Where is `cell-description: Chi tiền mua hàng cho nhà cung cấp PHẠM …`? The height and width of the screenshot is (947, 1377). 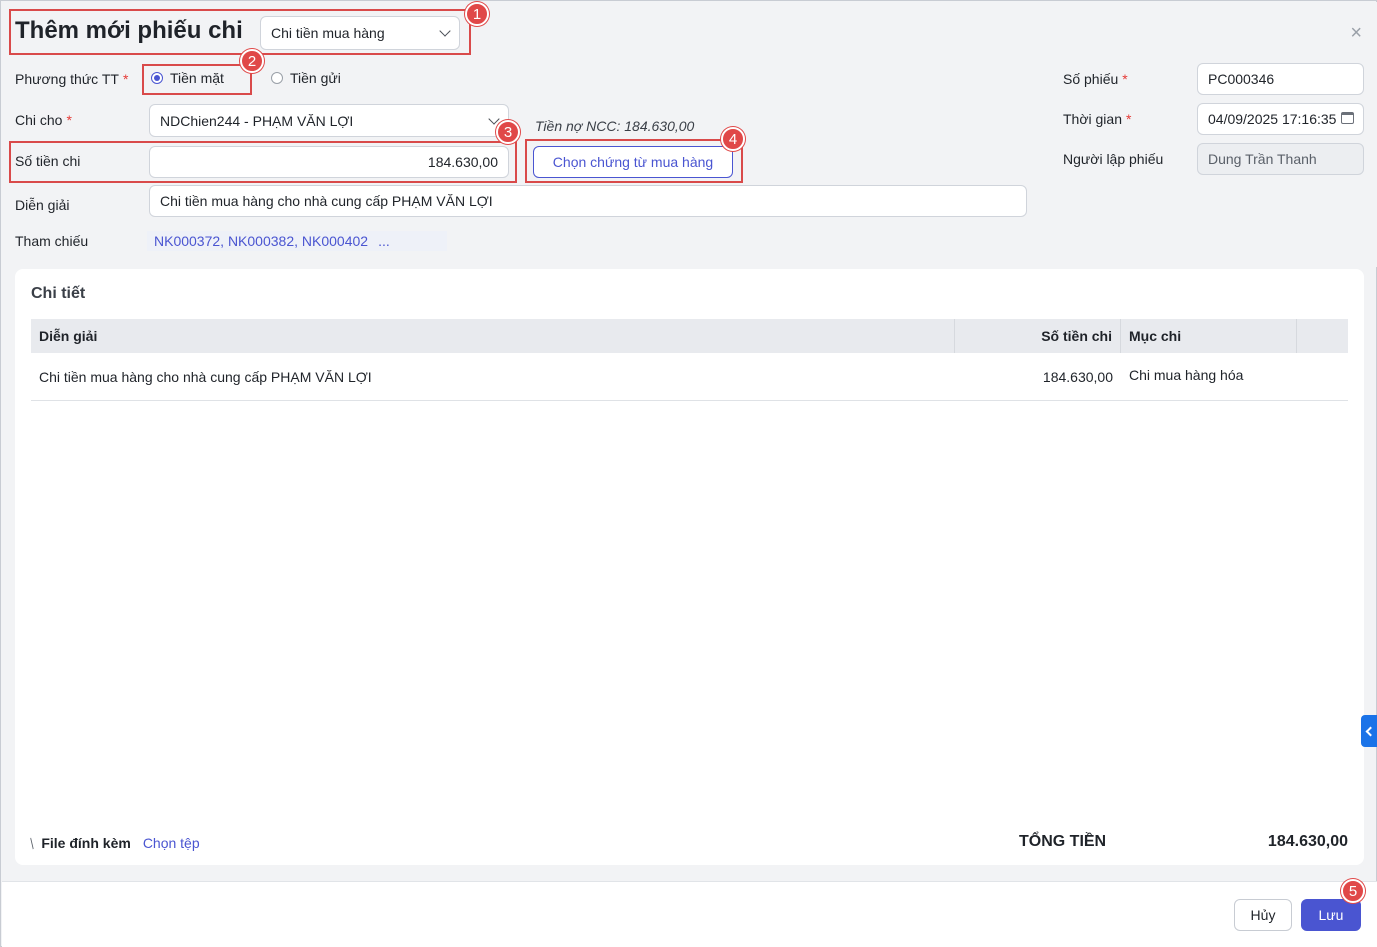 cell-description: Chi tiền mua hàng cho nhà cung cấp PHẠM … is located at coordinates (205, 376).